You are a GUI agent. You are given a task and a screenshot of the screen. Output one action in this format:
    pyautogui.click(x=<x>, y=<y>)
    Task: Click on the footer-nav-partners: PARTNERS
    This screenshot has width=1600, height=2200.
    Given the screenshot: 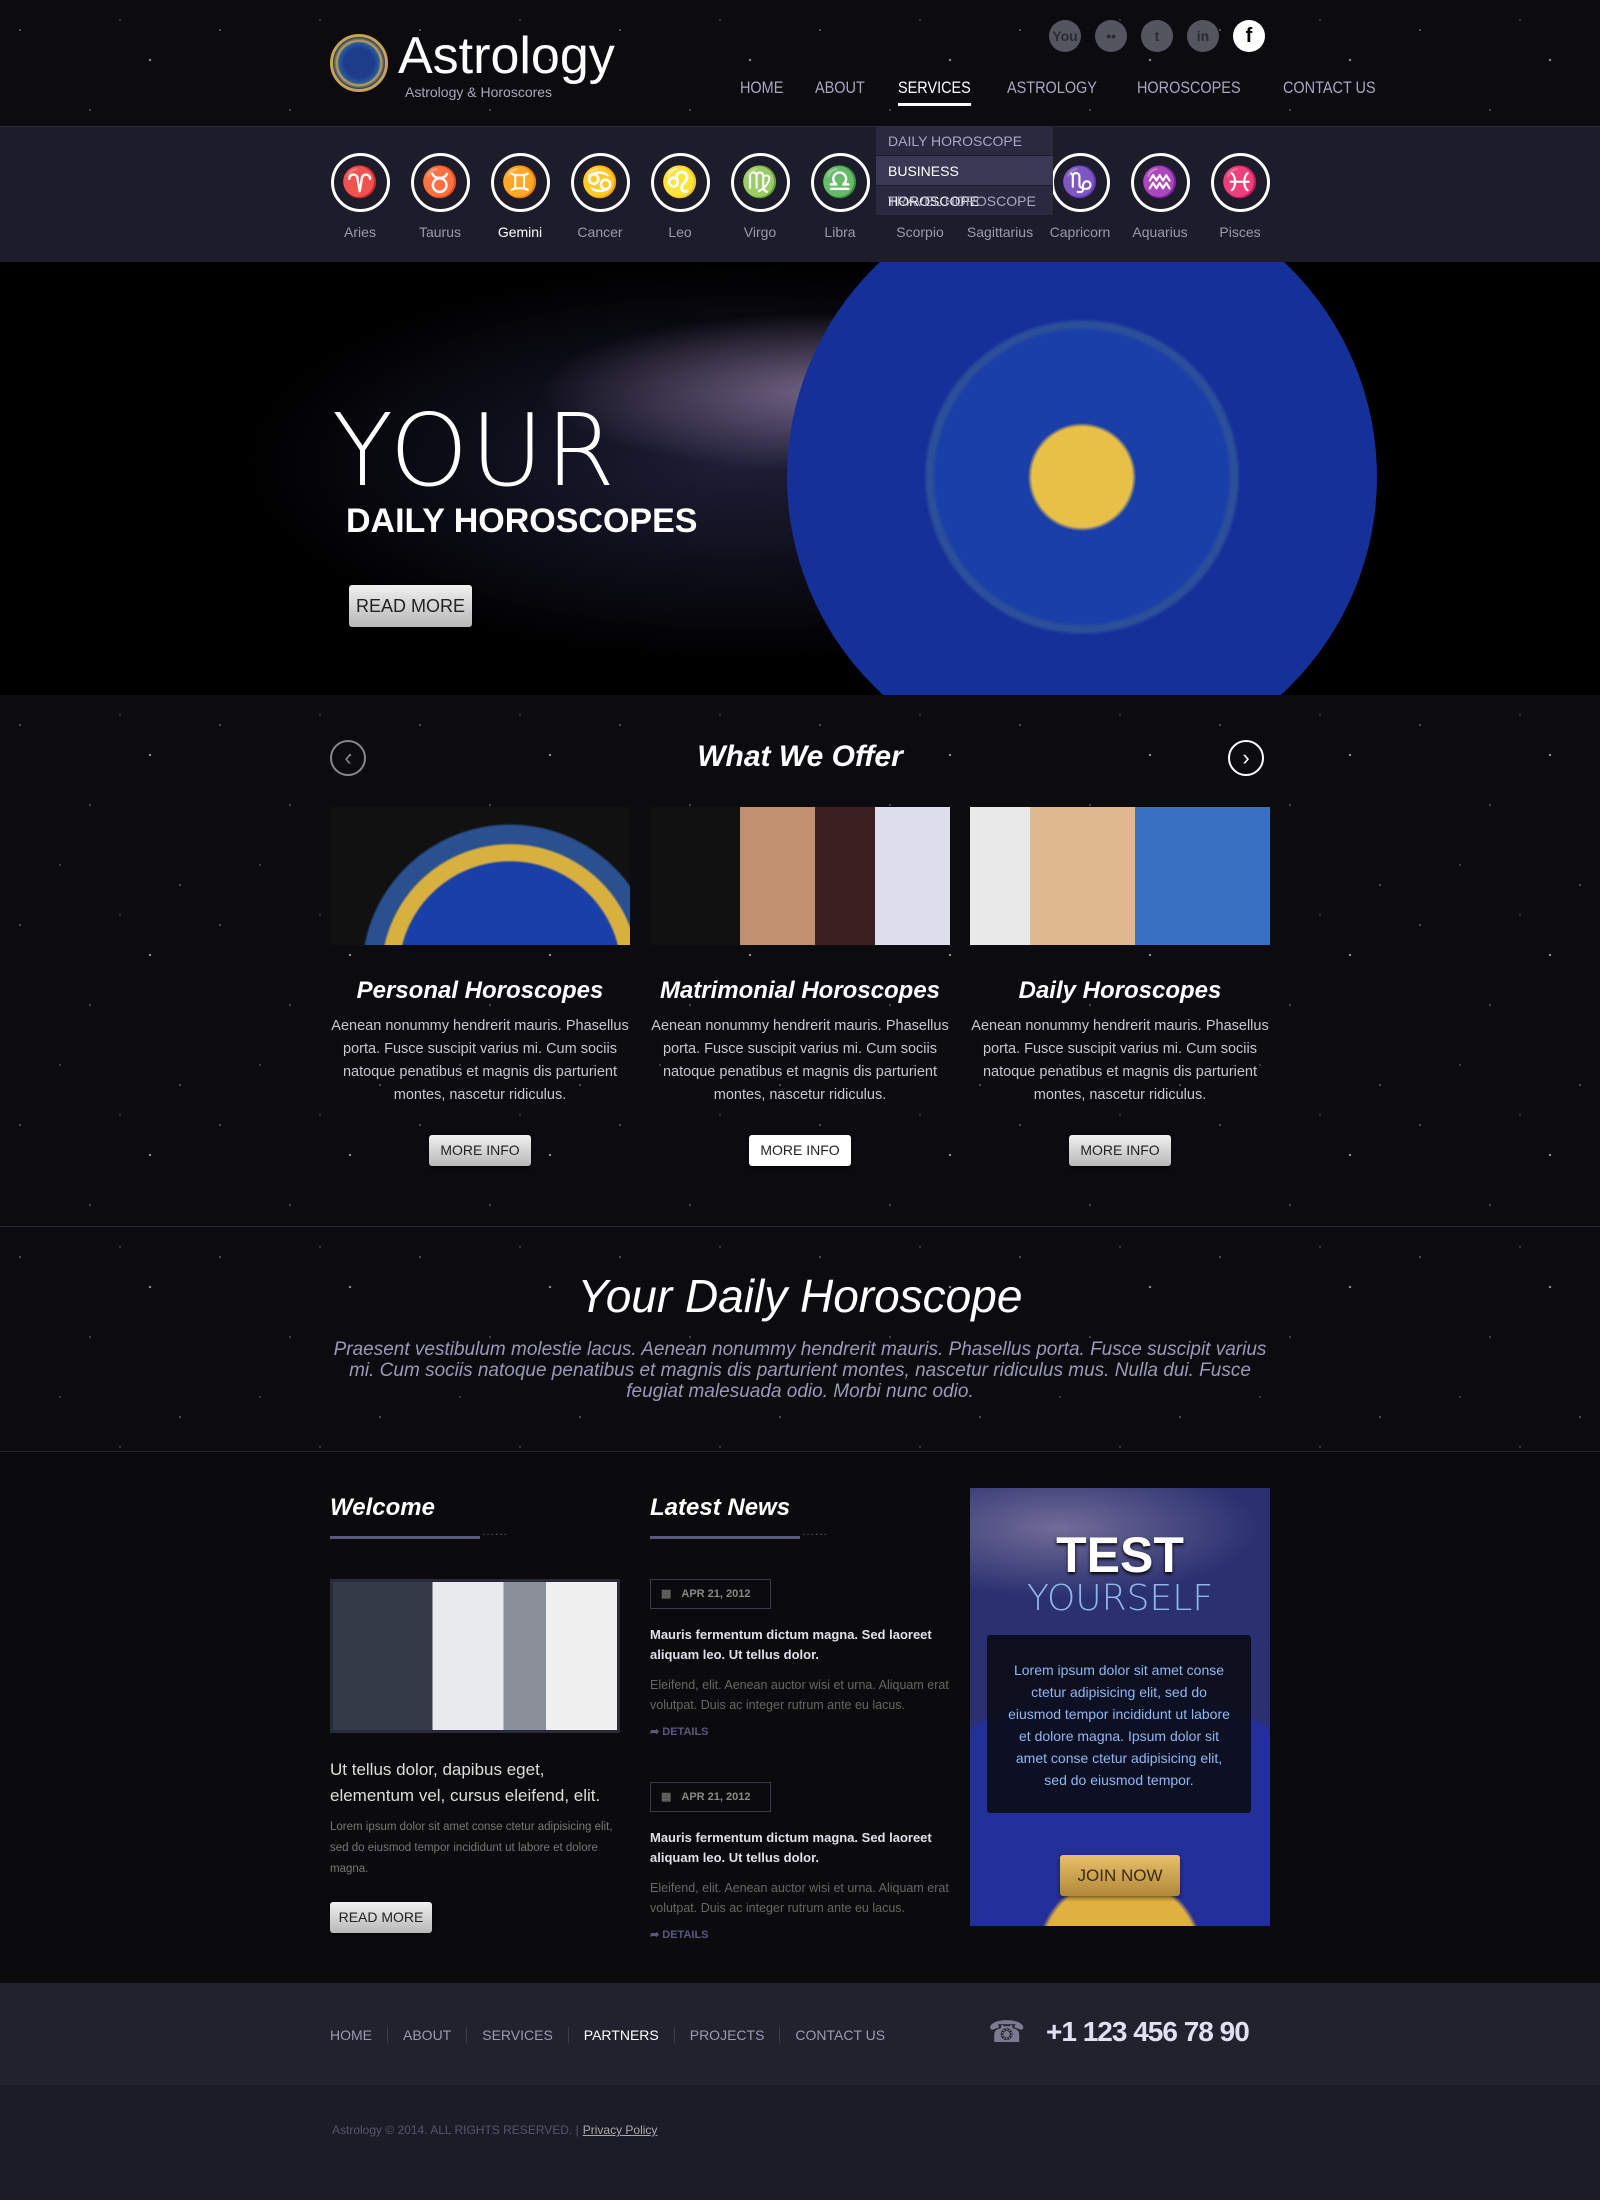 What is the action you would take?
    pyautogui.click(x=620, y=2035)
    